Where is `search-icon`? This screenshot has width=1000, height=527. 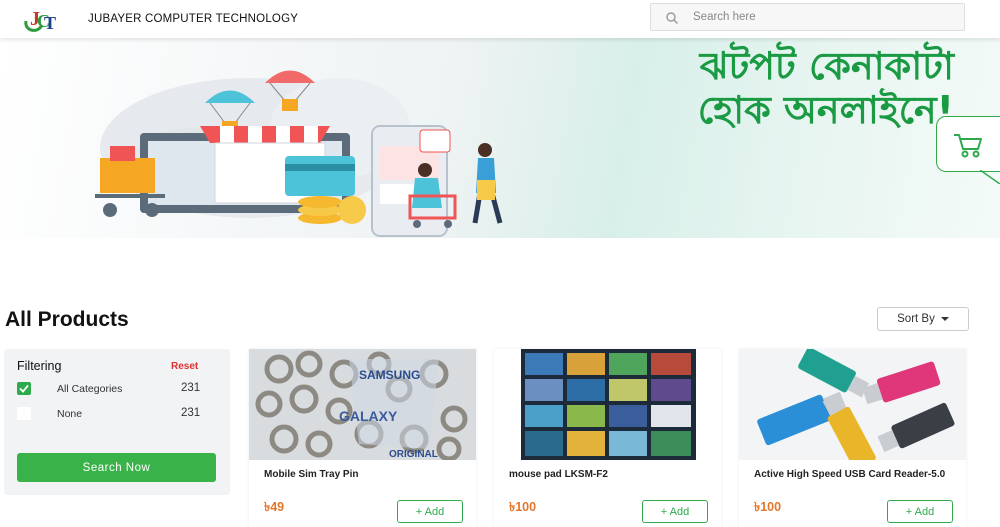 search-icon is located at coordinates (672, 18).